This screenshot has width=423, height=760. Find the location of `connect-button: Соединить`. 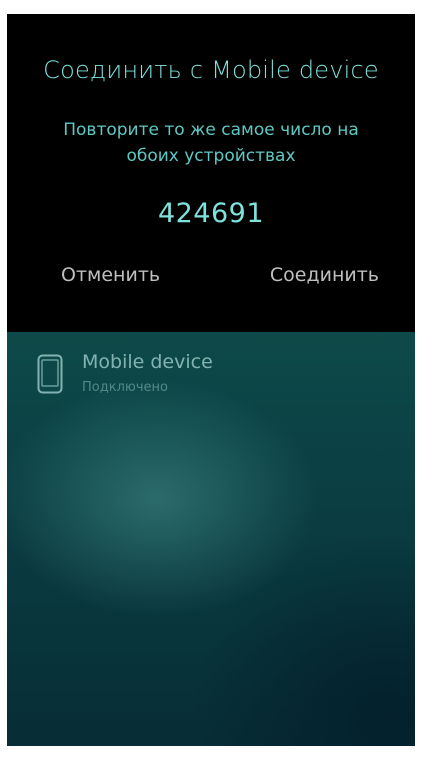

connect-button: Соединить is located at coordinates (324, 275).